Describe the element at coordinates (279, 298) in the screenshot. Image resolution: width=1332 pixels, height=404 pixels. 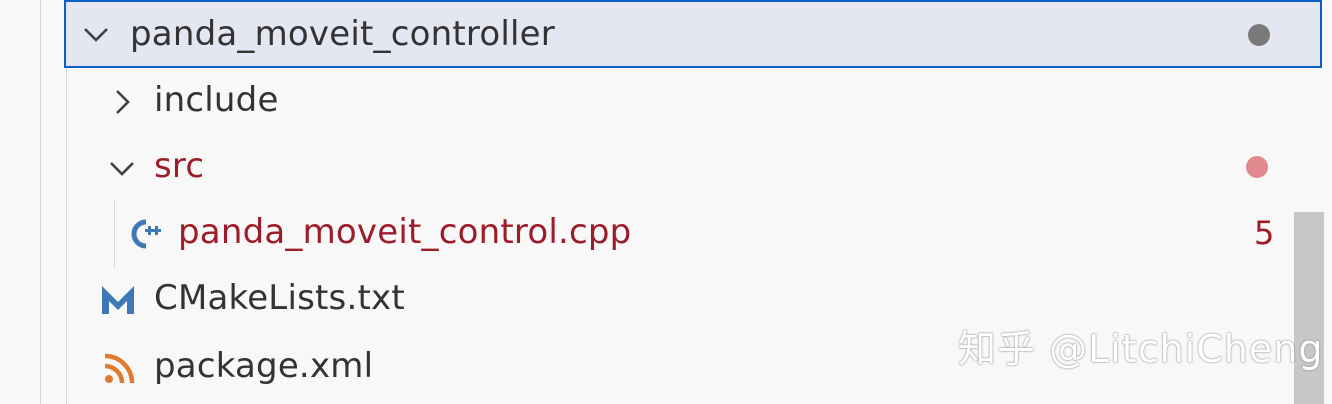
I see `tree-item-label: CMakeLists.txt` at that location.